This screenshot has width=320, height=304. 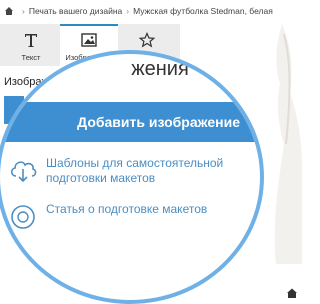 I want to click on image-icon, so click(x=89, y=40).